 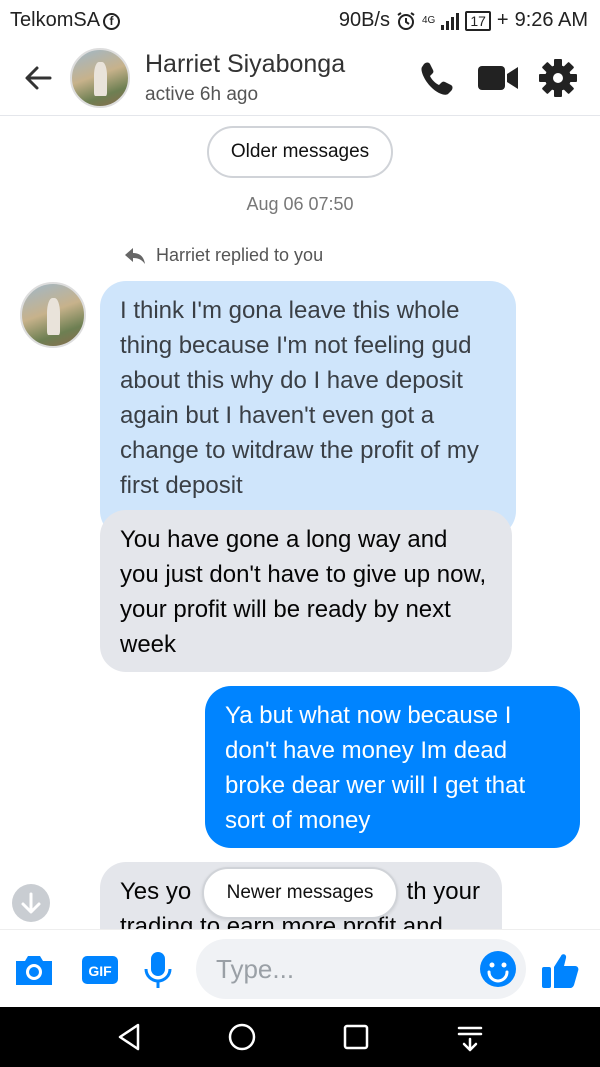 I want to click on camera-icon, so click(x=34, y=970).